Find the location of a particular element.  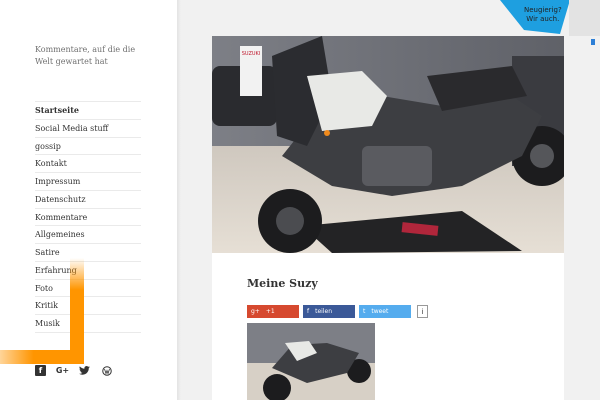

twitter-icon is located at coordinates (84, 370).